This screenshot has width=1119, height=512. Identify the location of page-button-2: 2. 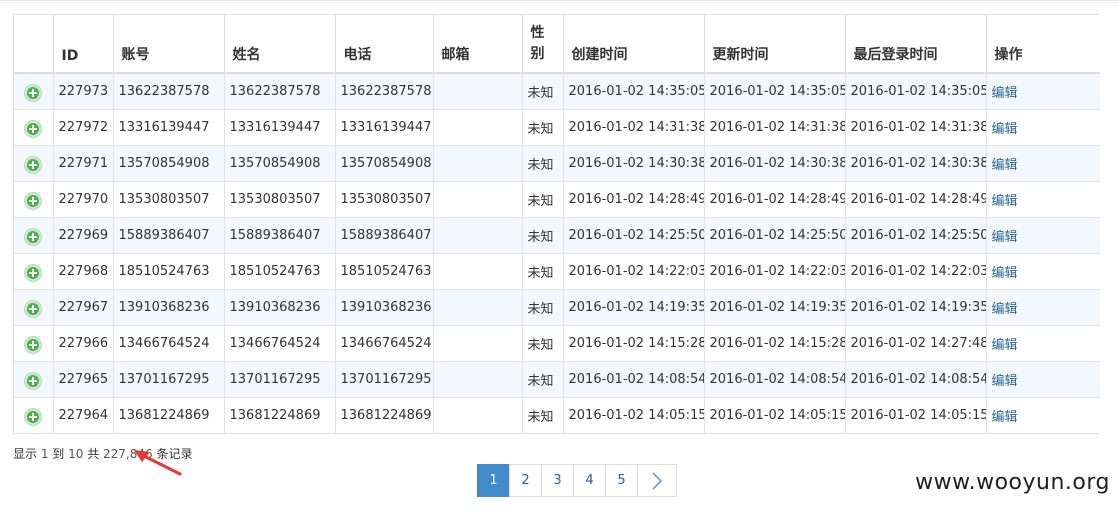
(525, 480).